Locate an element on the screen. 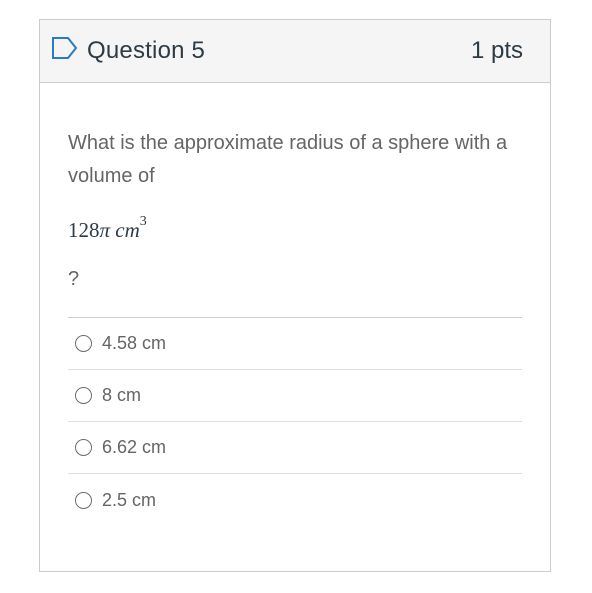 The width and height of the screenshot is (592, 593). bookmark-icon is located at coordinates (64, 48).